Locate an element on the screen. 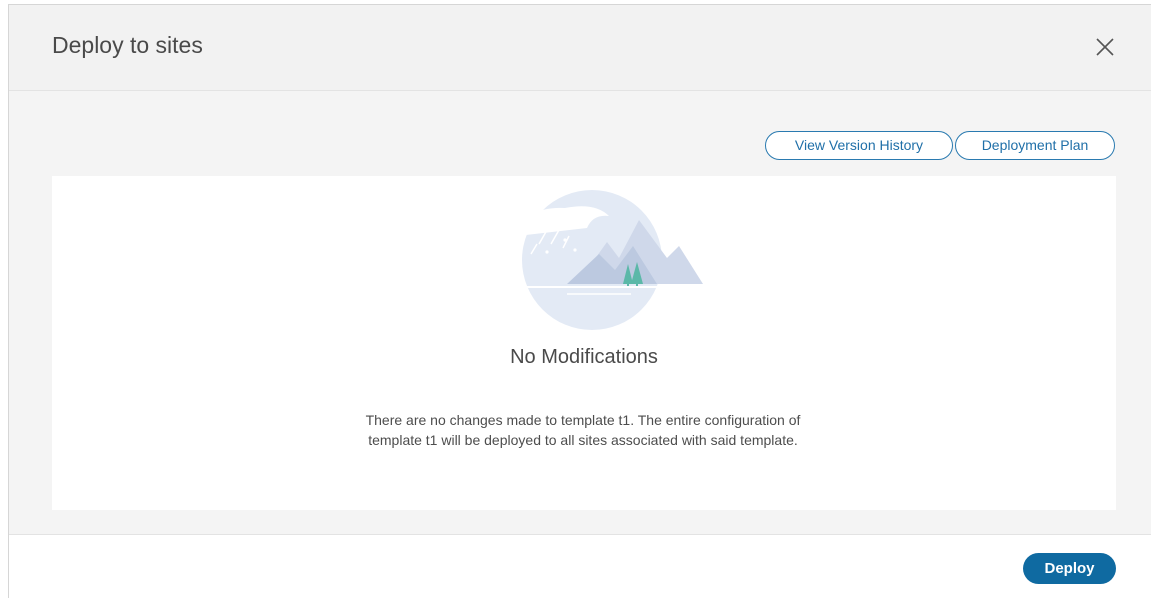 This screenshot has width=1151, height=599. empty-state-title: No Modifications is located at coordinates (584, 357).